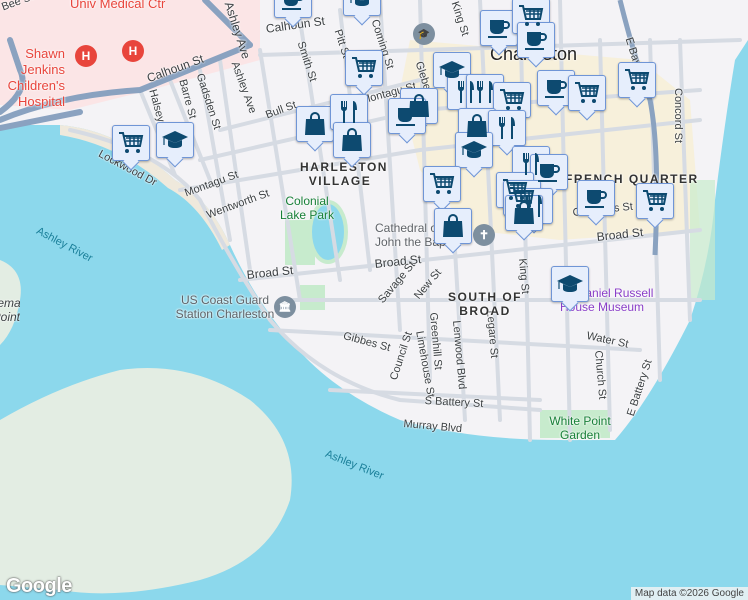 This screenshot has width=748, height=600. What do you see at coordinates (39, 586) in the screenshot?
I see `google-logo: Google` at bounding box center [39, 586].